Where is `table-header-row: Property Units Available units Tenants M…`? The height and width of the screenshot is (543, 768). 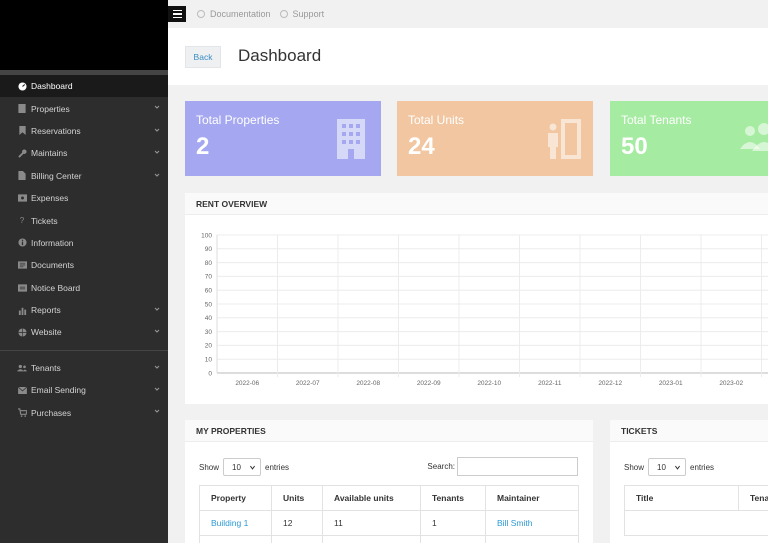 table-header-row: Property Units Available units Tenants M… is located at coordinates (389, 498).